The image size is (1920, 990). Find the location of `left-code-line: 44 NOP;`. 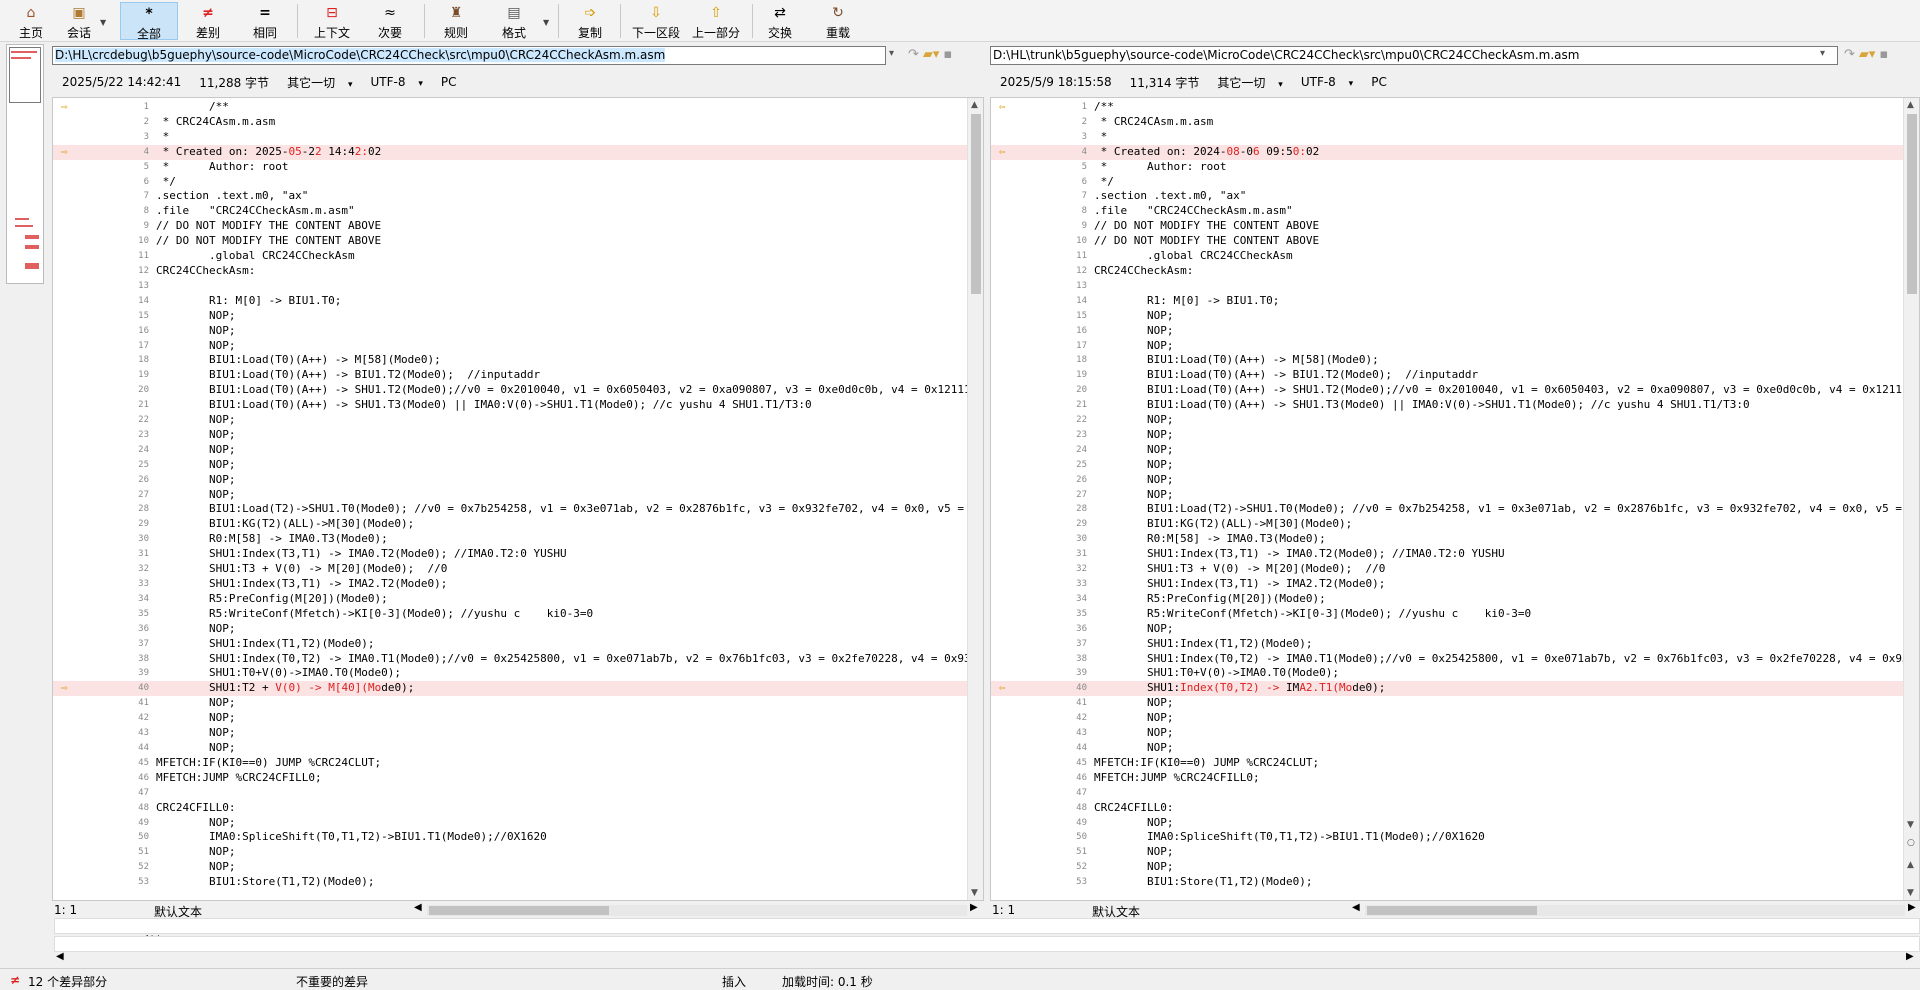

left-code-line: 44 NOP; is located at coordinates (510, 748).